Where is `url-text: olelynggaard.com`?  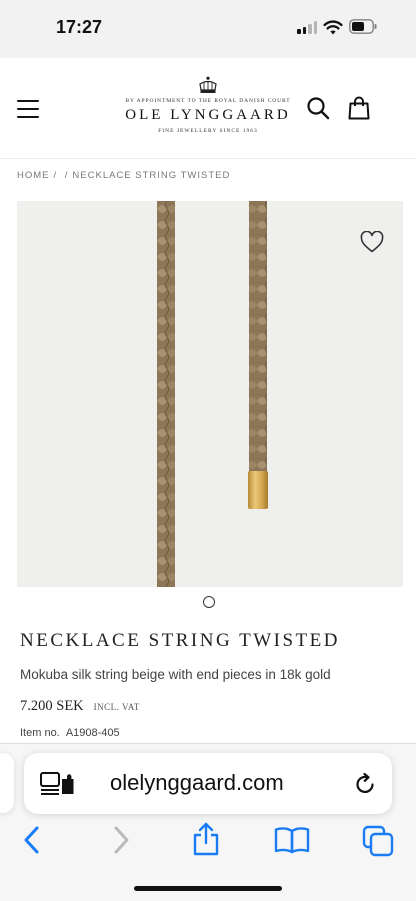 url-text: olelynggaard.com is located at coordinates (197, 783).